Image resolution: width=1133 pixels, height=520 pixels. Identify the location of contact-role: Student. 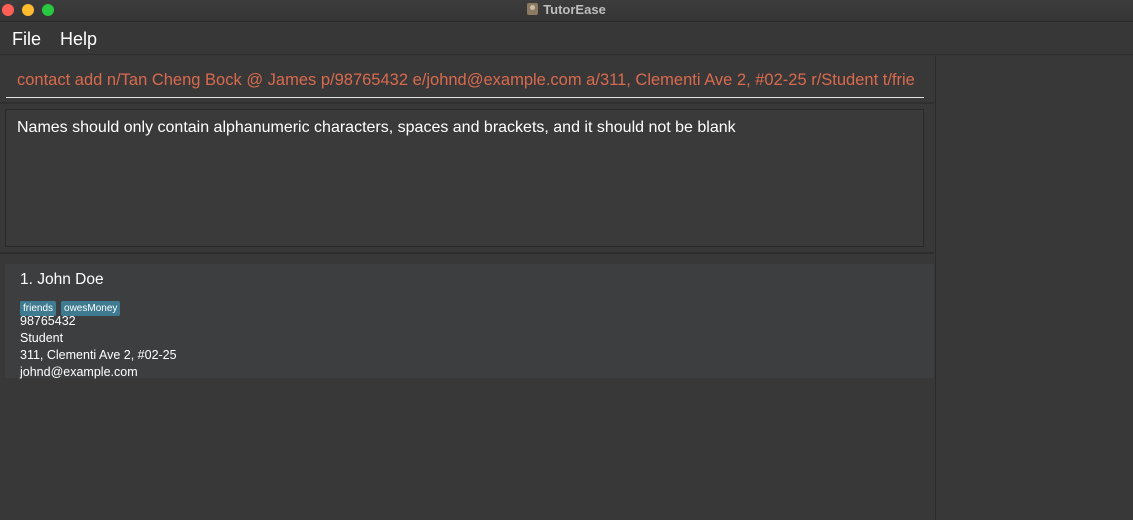
(42, 338).